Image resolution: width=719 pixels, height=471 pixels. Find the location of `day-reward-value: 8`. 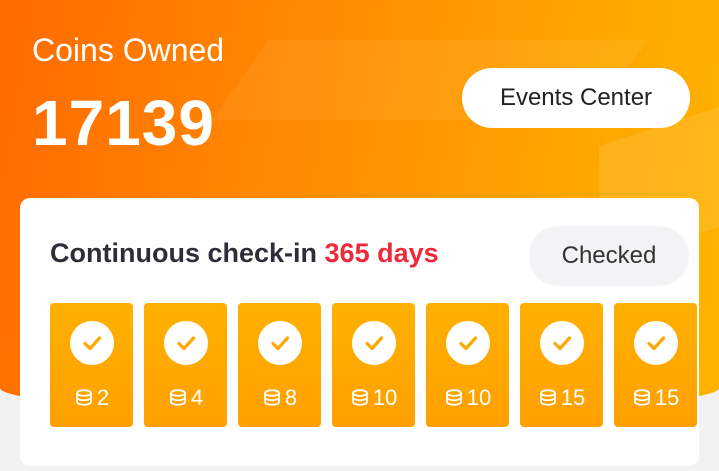

day-reward-value: 8 is located at coordinates (291, 397).